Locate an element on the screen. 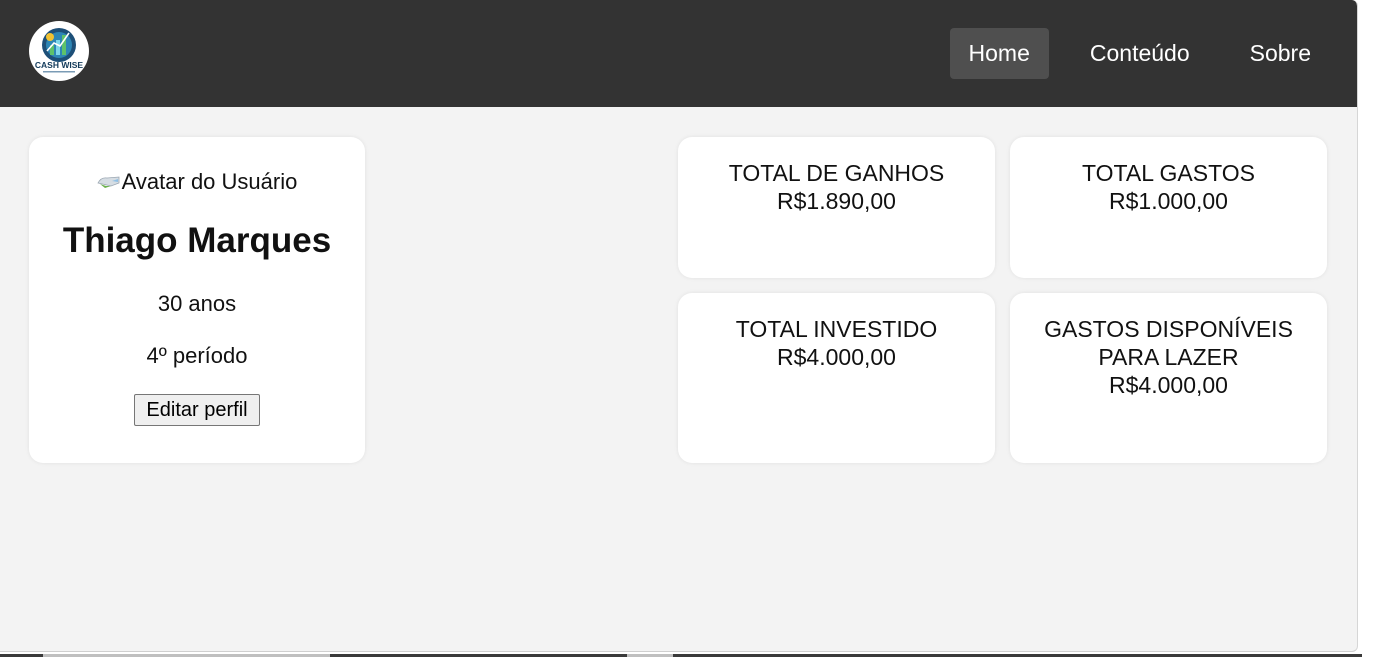  stat-value: R$1.890,00 is located at coordinates (836, 201).